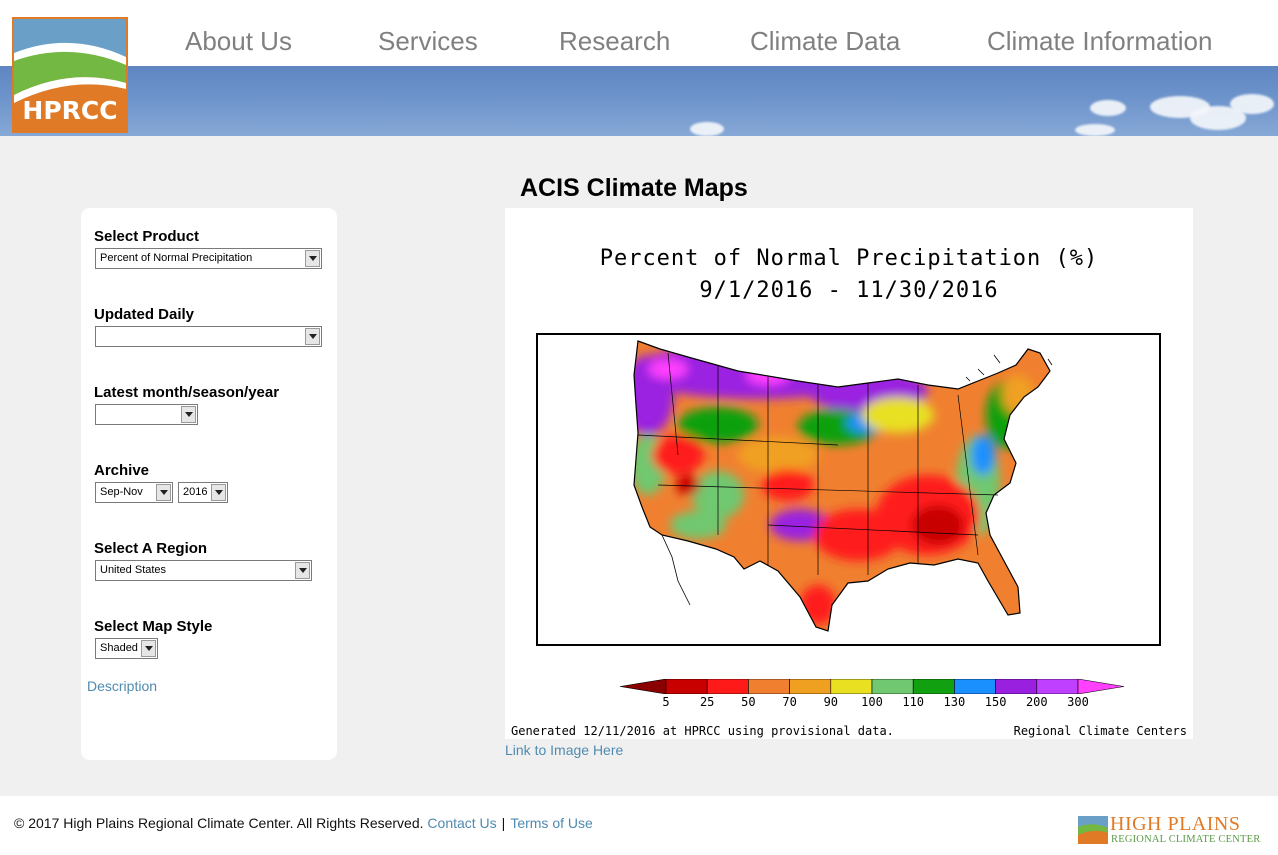 Image resolution: width=1278 pixels, height=855 pixels. What do you see at coordinates (614, 41) in the screenshot?
I see `nav-research: Research` at bounding box center [614, 41].